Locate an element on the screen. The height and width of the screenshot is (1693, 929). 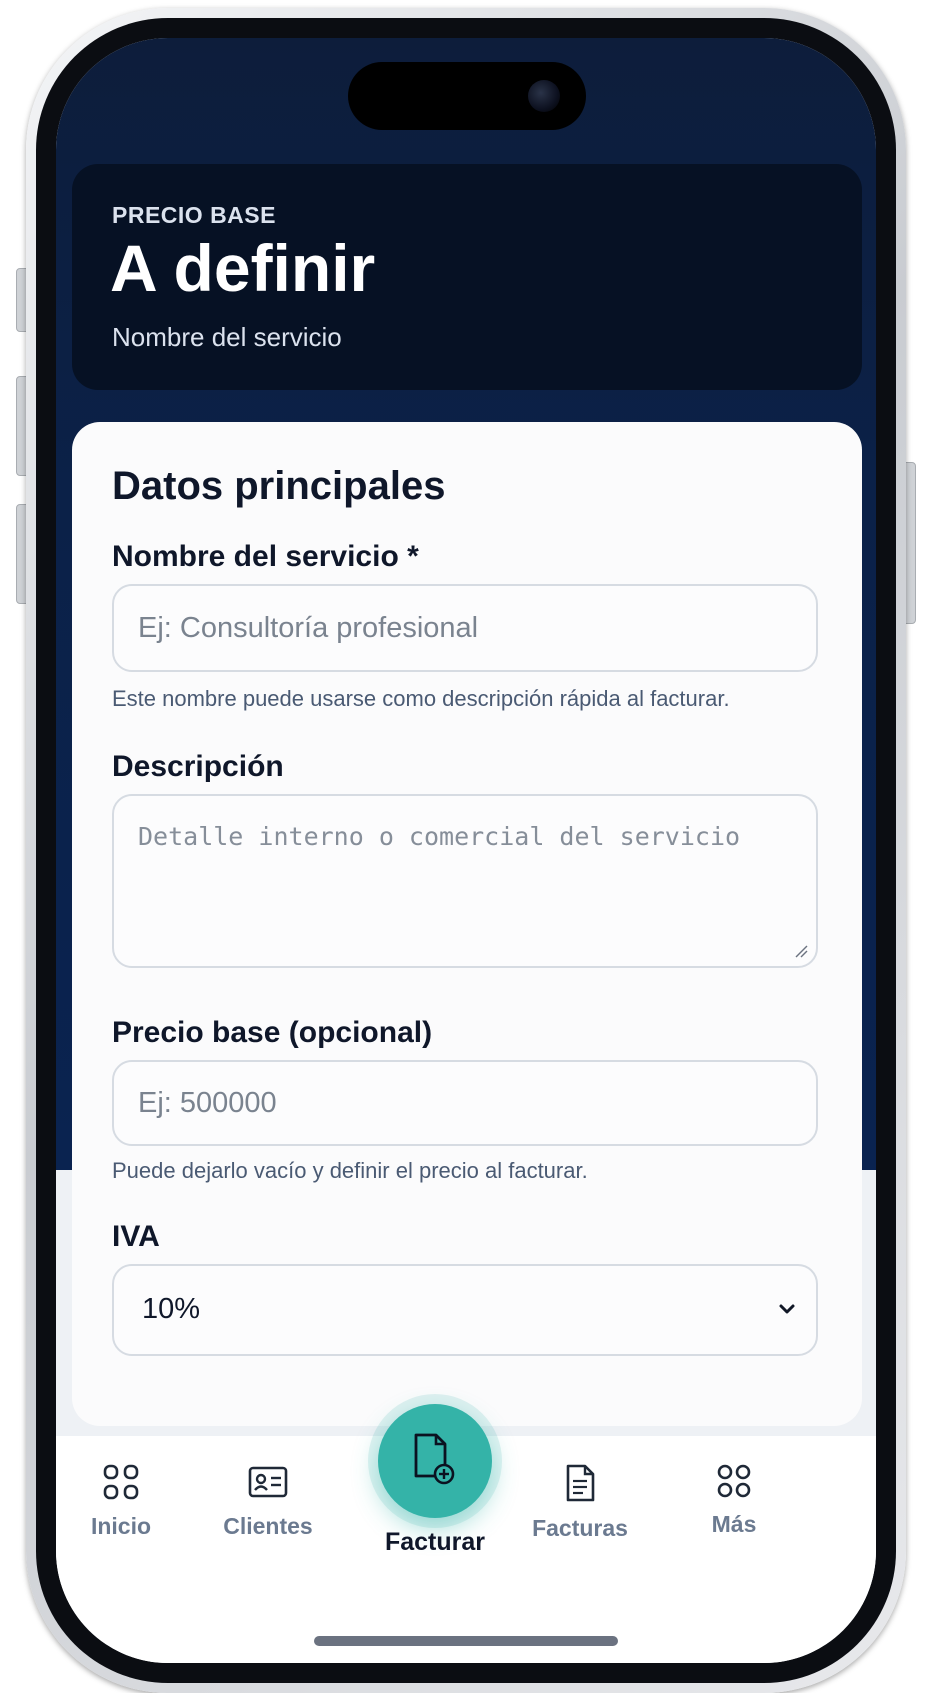
price-summary-eyebrow: PRECIO BASE is located at coordinates (194, 215).